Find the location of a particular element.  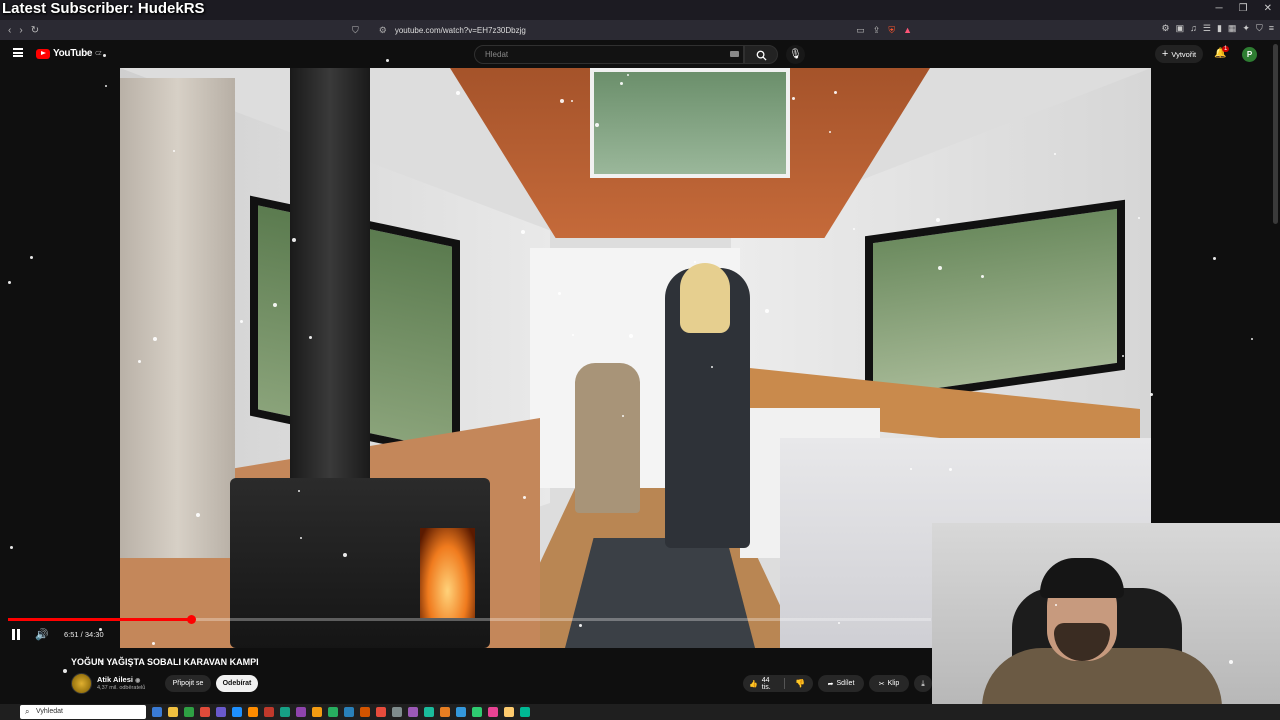

search-input: Hledat is located at coordinates (609, 54).